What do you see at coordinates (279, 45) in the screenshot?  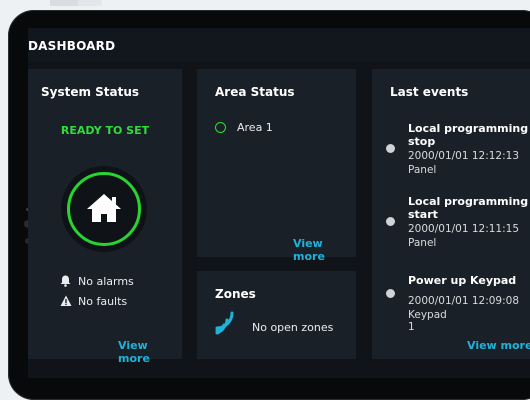 I see `header-bar: DASHBOARD` at bounding box center [279, 45].